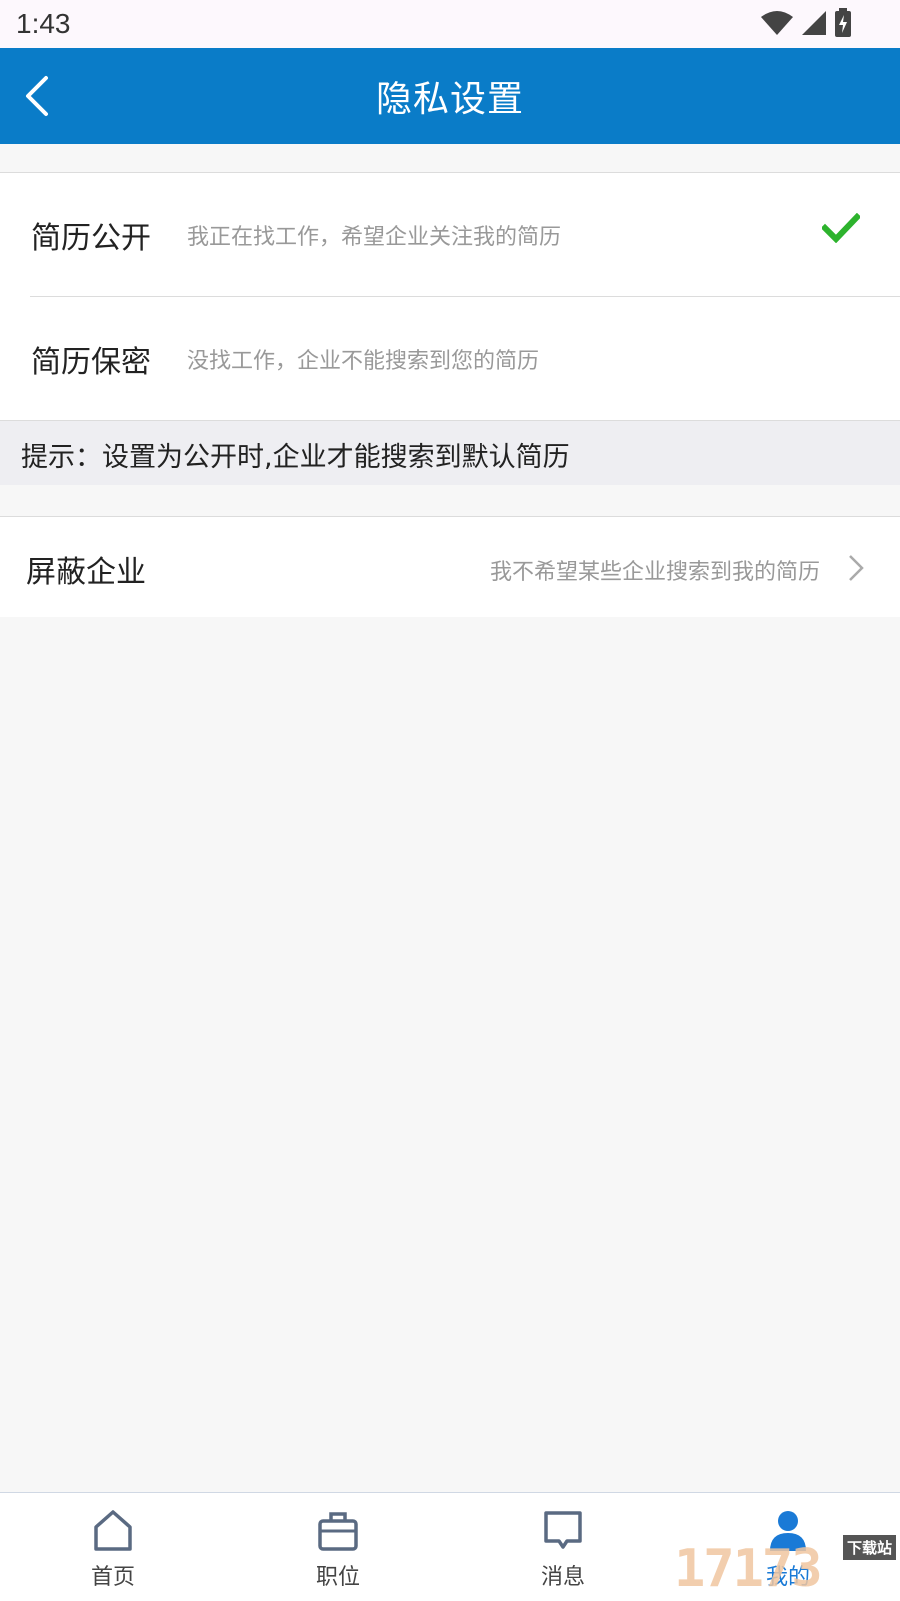  I want to click on tab-home: 首页, so click(113, 1549).